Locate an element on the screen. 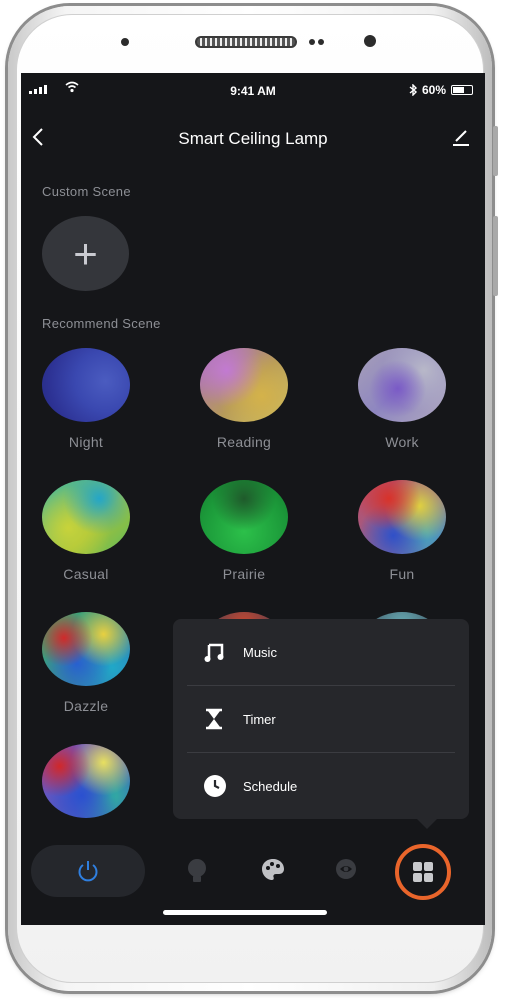  tab-power is located at coordinates (88, 871).